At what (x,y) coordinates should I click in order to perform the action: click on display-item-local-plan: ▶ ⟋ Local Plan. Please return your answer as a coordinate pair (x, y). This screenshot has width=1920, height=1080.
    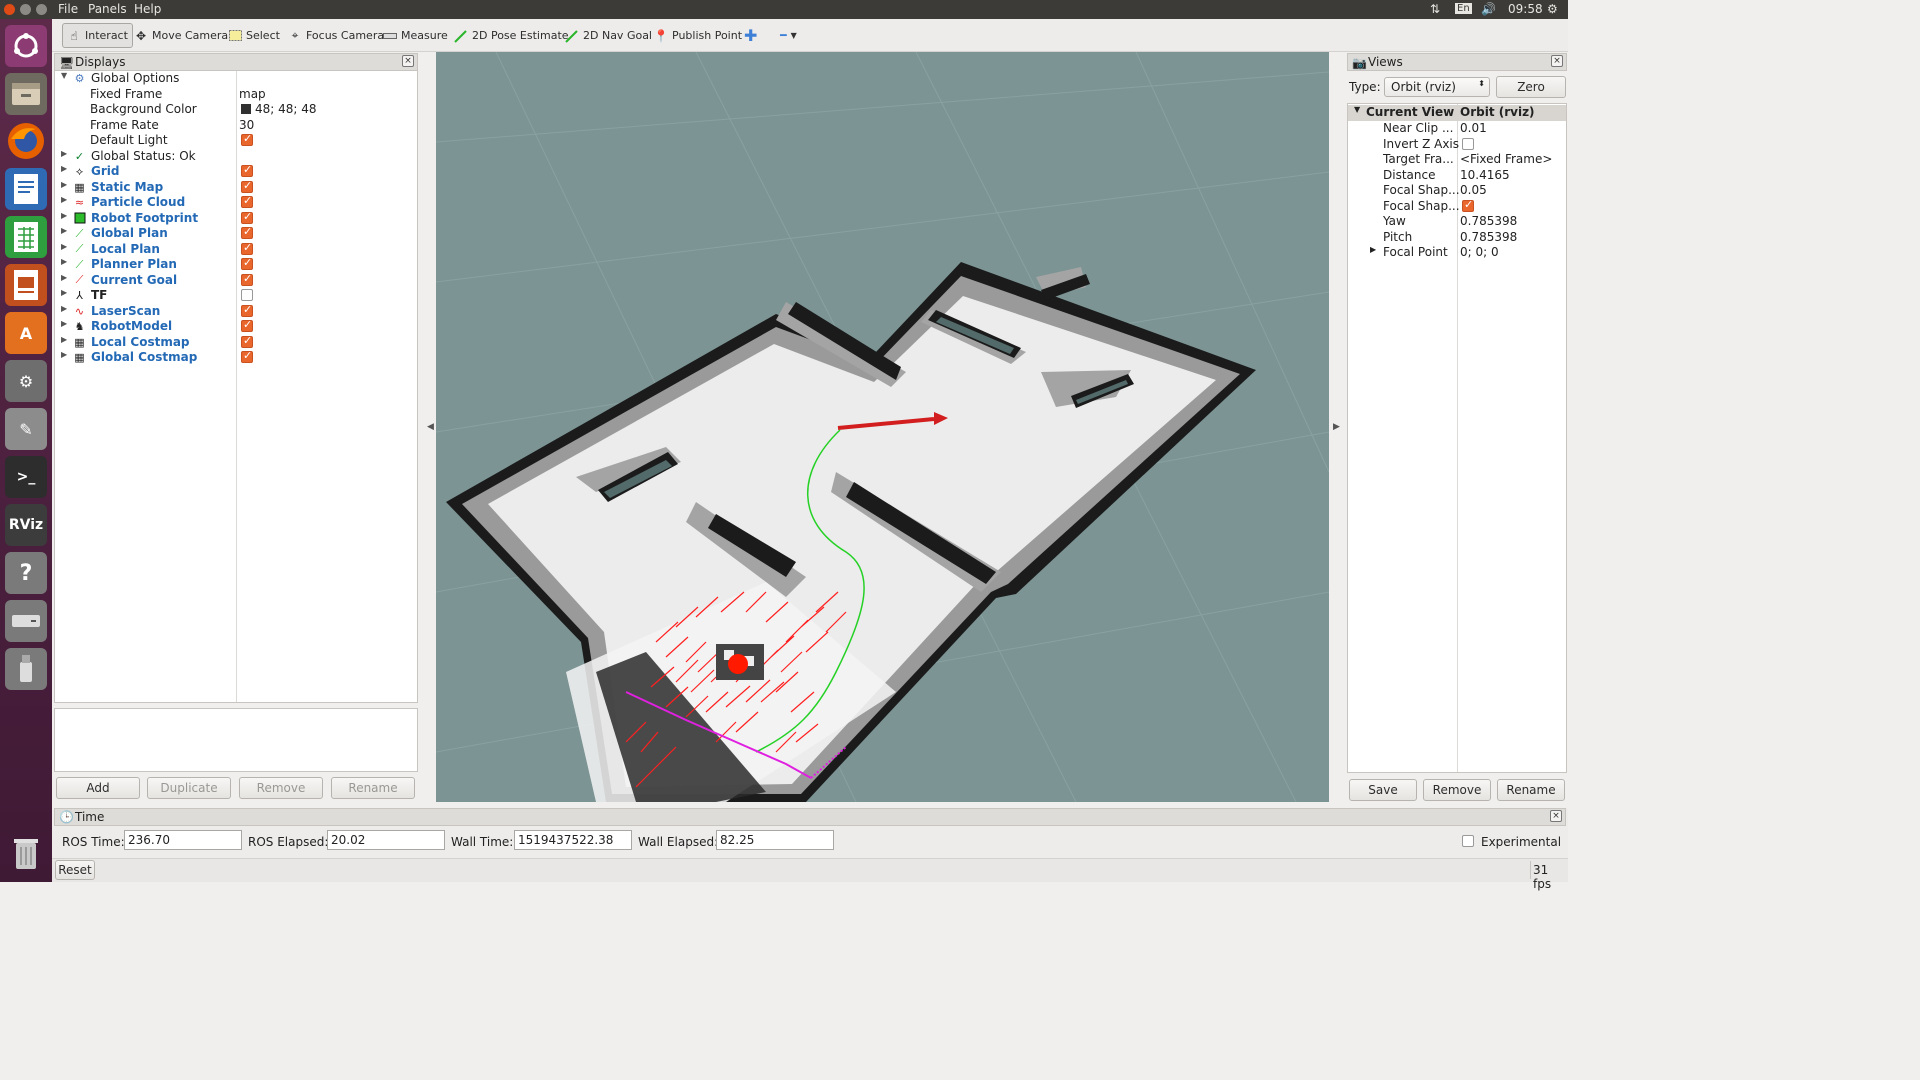
    Looking at the image, I should click on (236, 249).